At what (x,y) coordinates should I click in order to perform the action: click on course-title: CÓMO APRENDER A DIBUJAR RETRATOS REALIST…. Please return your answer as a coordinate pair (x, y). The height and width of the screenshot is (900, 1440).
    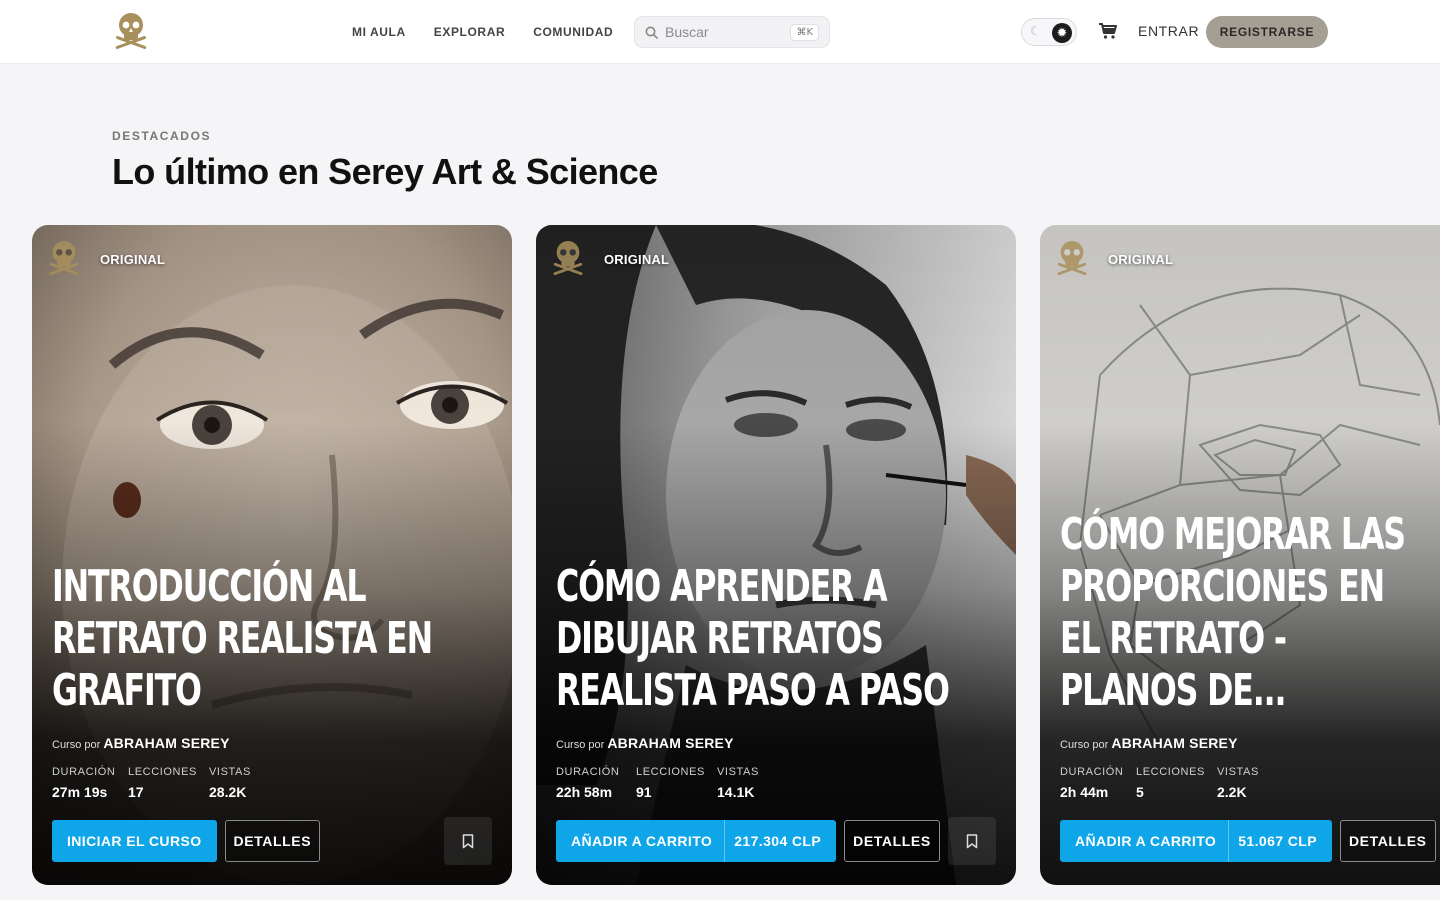
    Looking at the image, I should click on (772, 639).